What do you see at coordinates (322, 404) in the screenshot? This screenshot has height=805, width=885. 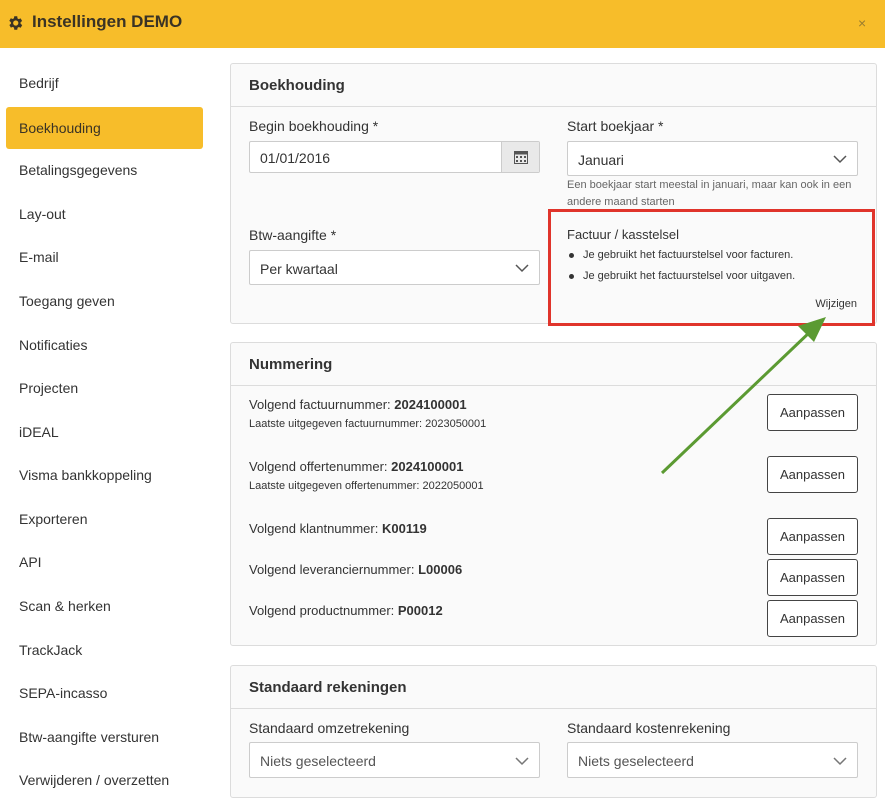 I see `row-label: Volgend factuurnummer:` at bounding box center [322, 404].